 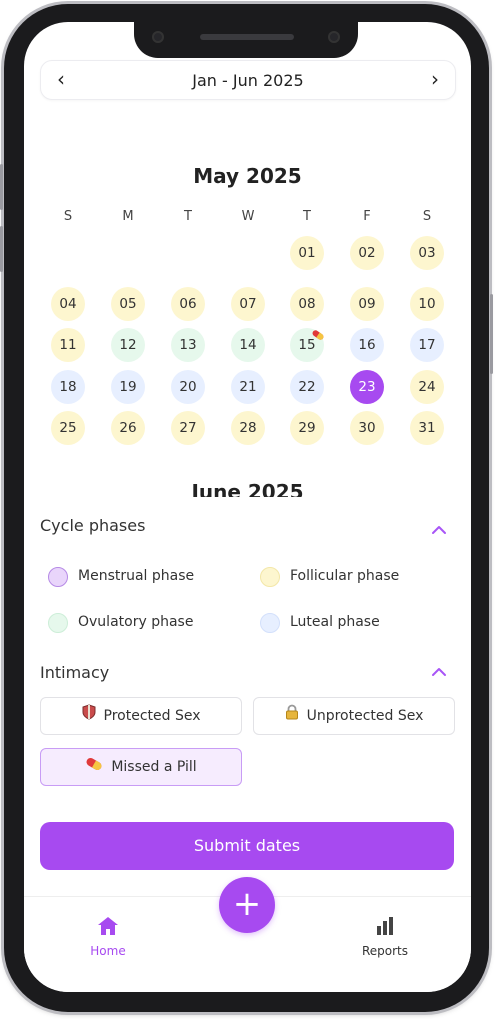 I want to click on tab-home-label: Home, so click(x=108, y=951).